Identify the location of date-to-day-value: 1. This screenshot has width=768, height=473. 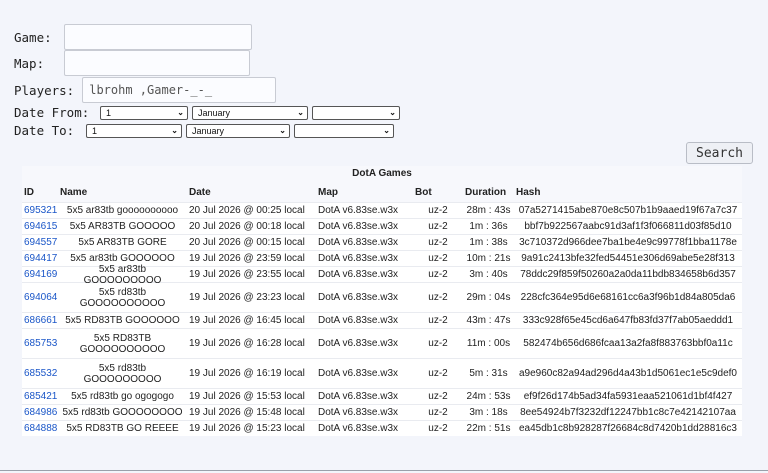
(95, 130).